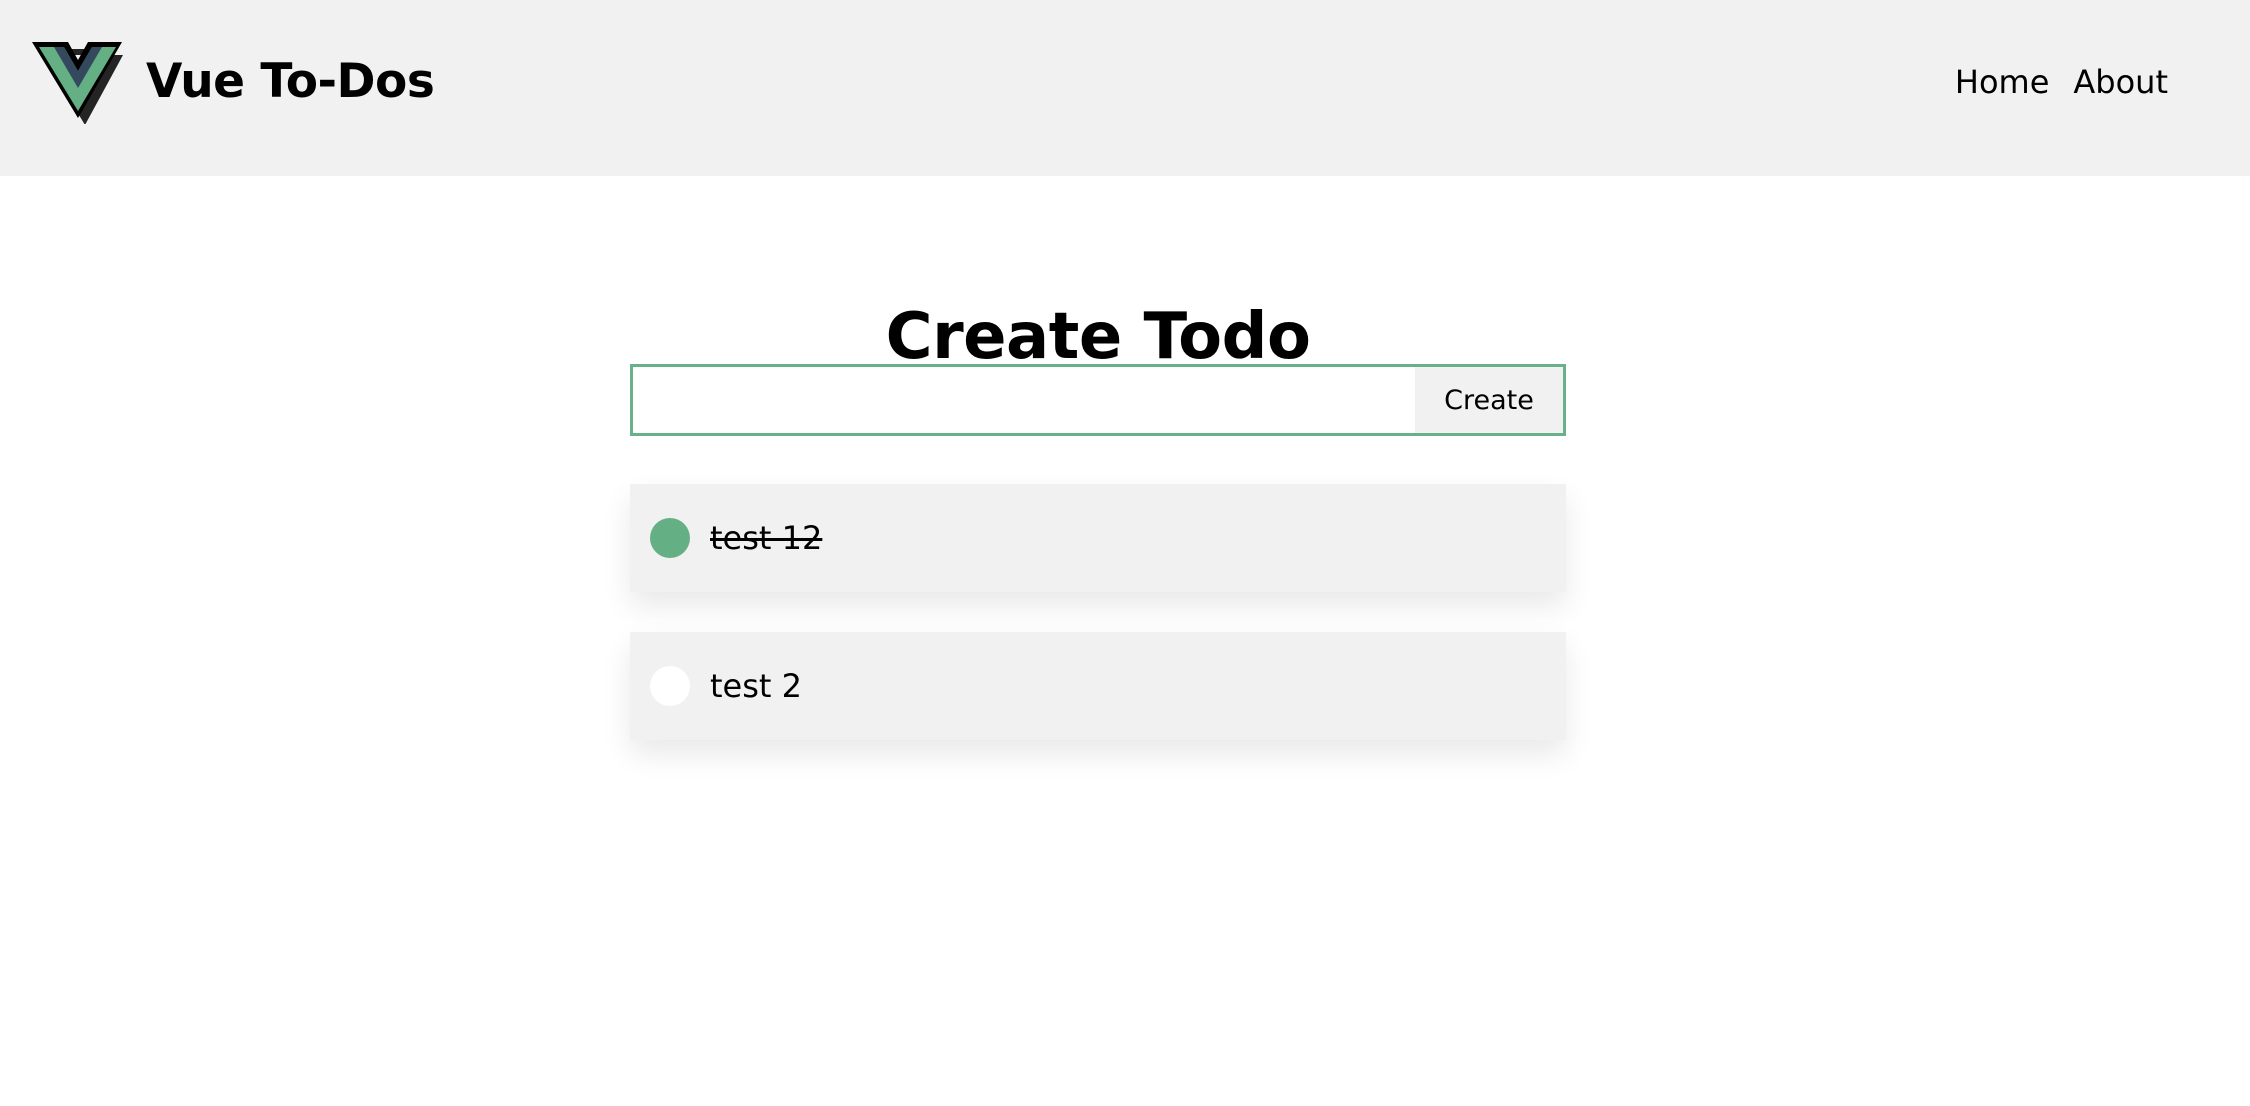  Describe the element at coordinates (766, 538) in the screenshot. I see `todo-text: test 12` at that location.